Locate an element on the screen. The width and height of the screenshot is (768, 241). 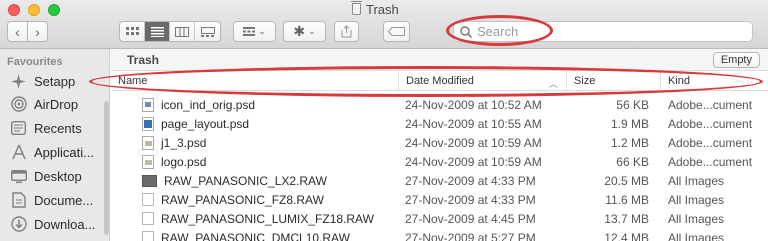
sidebar-item-recents: Recents is located at coordinates (59, 128).